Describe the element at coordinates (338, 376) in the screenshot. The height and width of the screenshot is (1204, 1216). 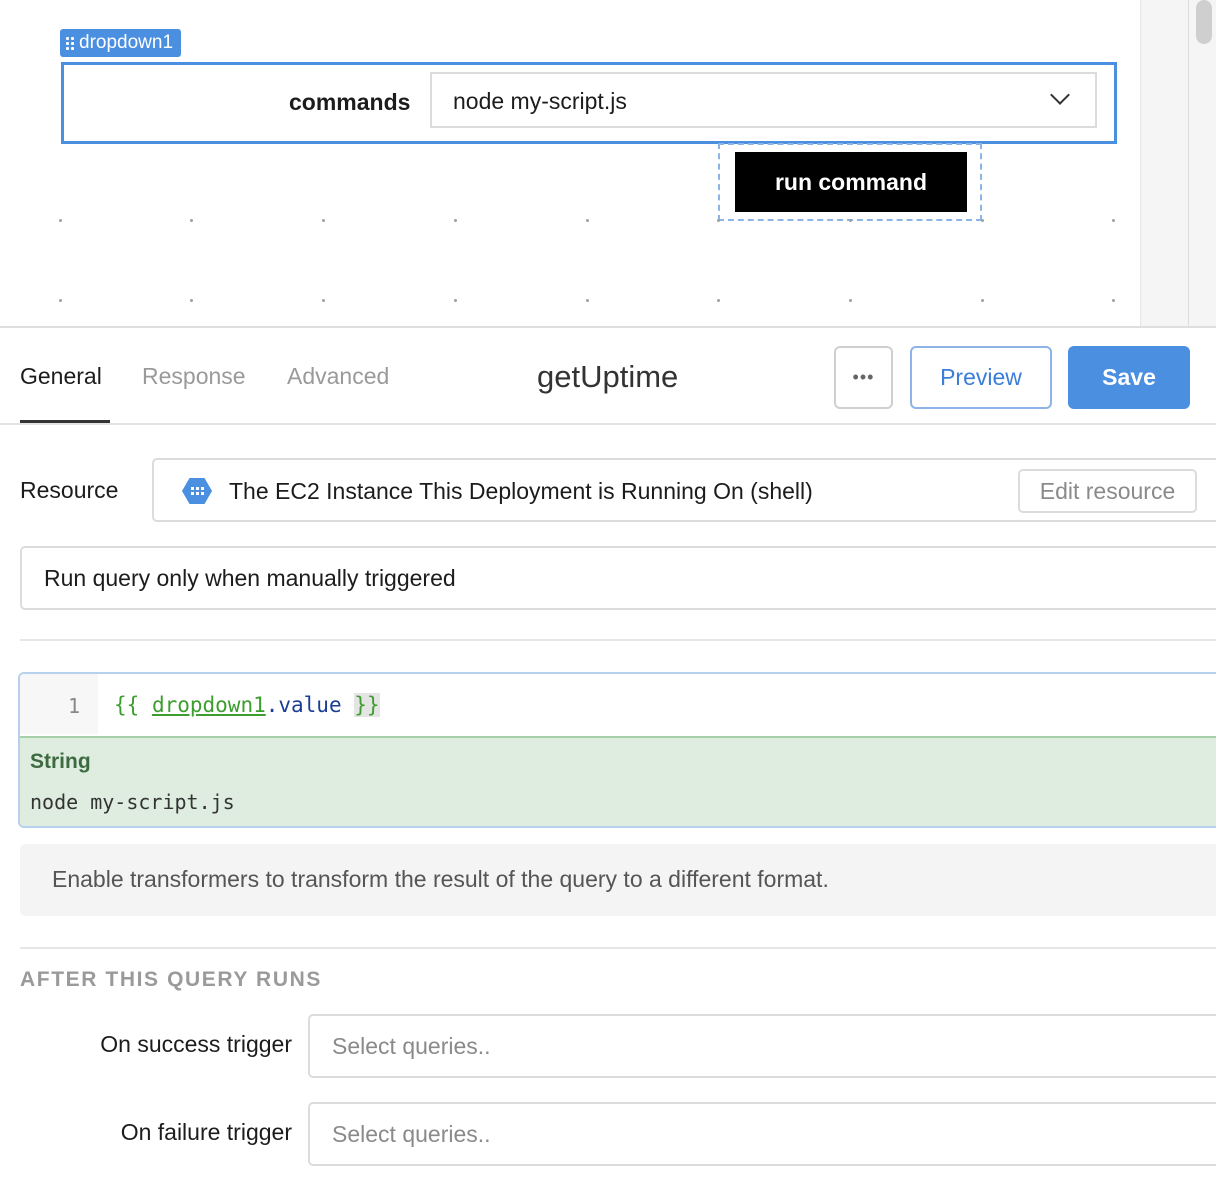
I see `tab-advanced: Advanced` at that location.